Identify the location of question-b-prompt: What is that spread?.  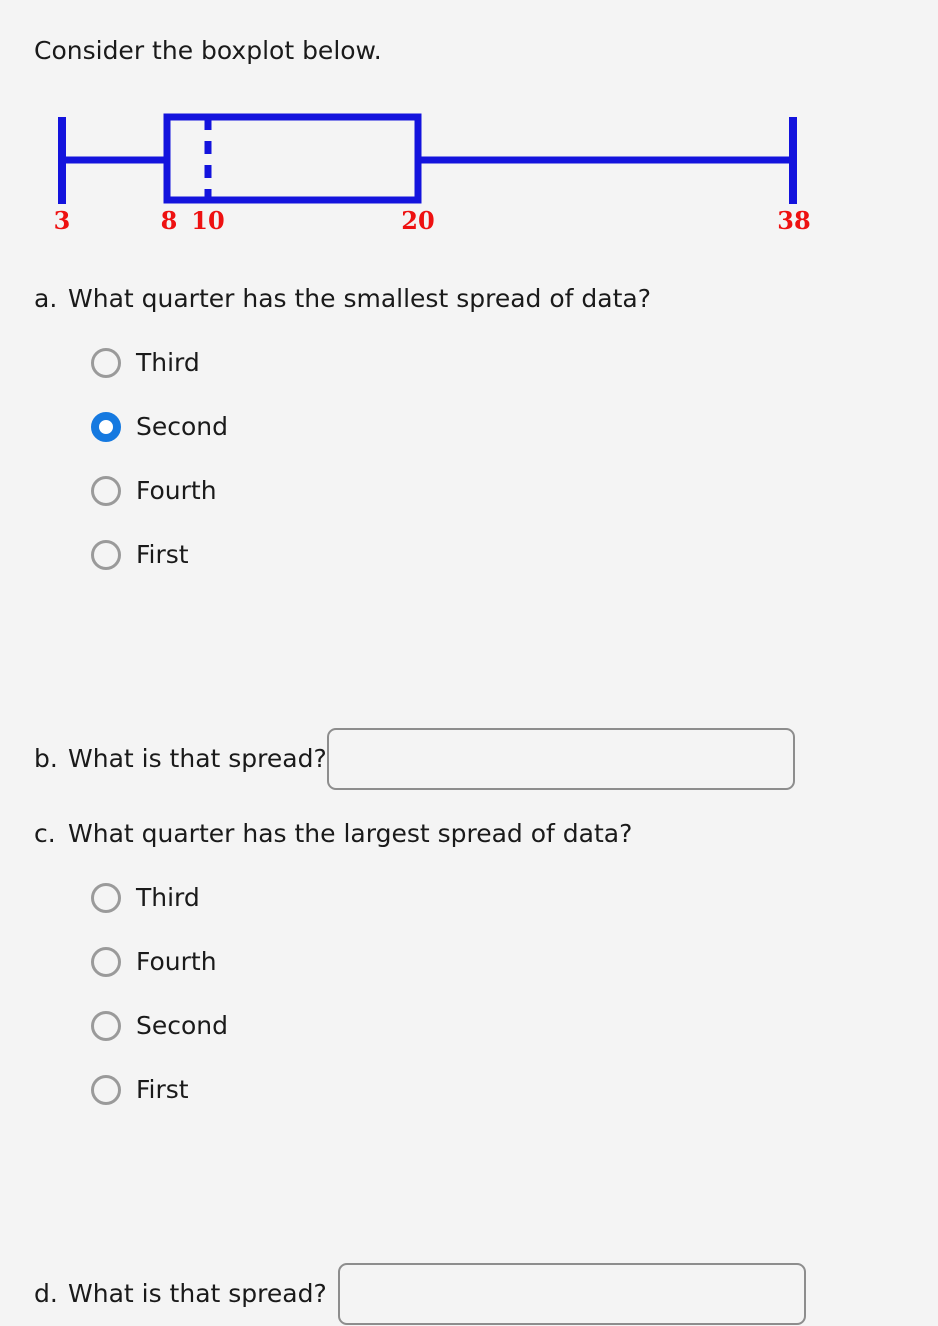
(197, 758).